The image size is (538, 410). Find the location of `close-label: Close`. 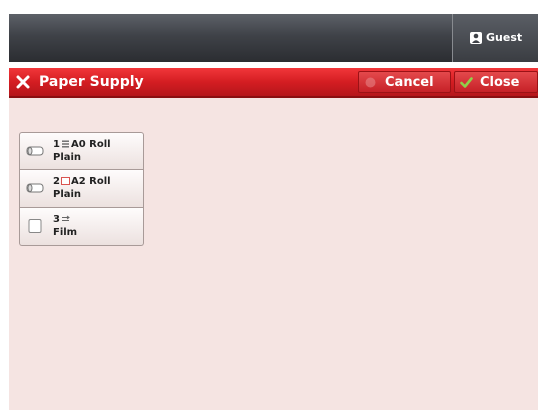

close-label: Close is located at coordinates (500, 82).